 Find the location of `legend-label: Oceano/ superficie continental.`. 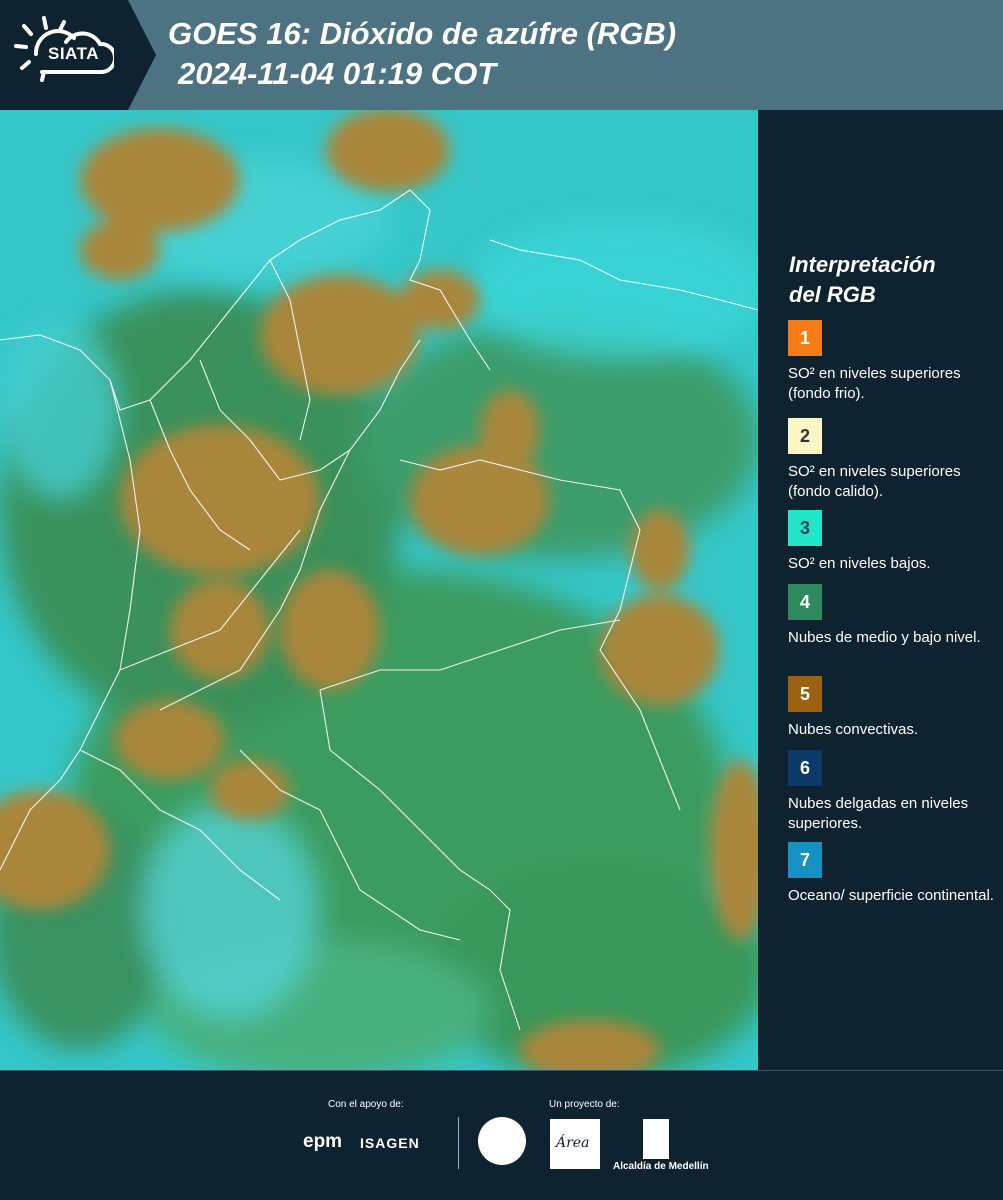

legend-label: Oceano/ superficie continental. is located at coordinates (891, 895).